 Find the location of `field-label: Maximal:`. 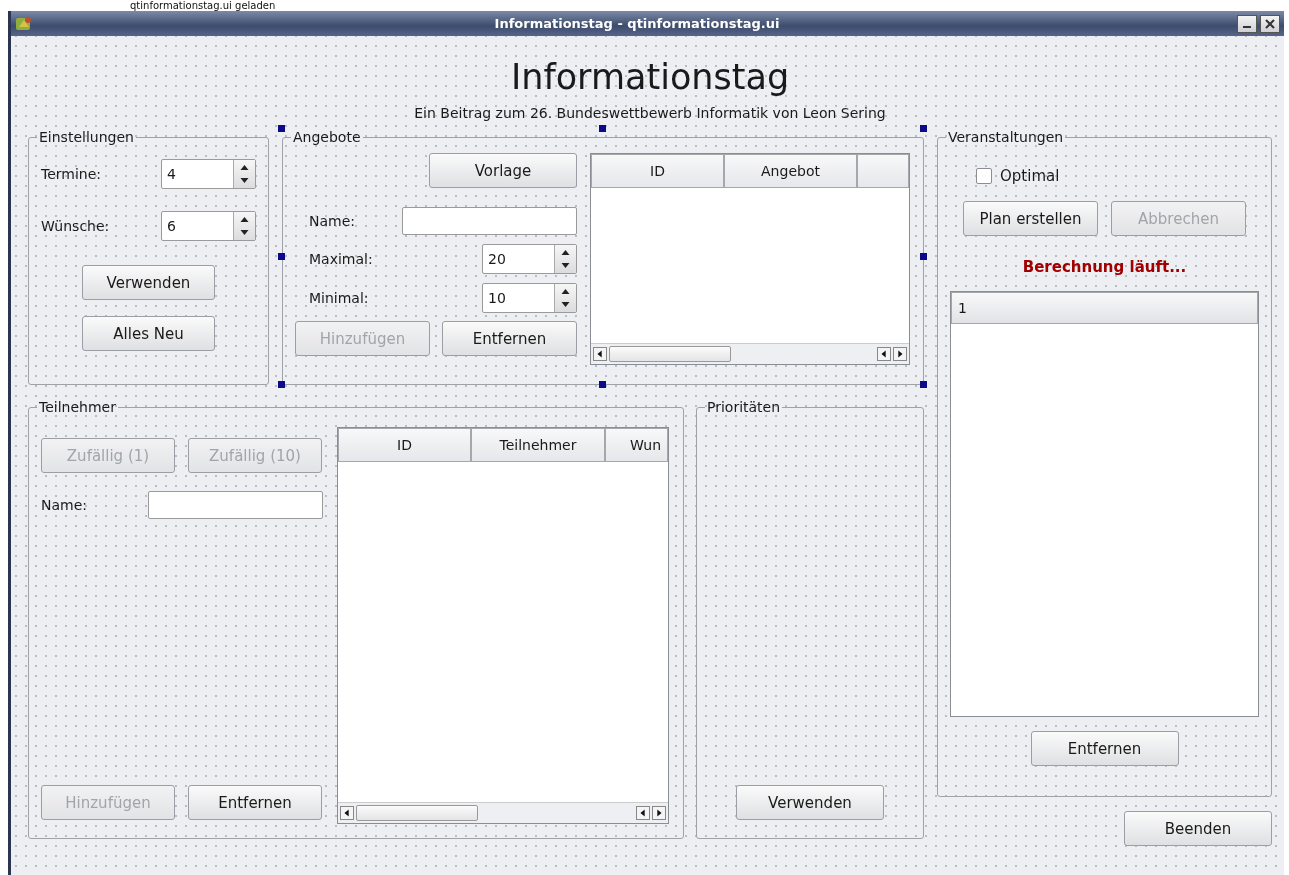

field-label: Maximal: is located at coordinates (341, 259).